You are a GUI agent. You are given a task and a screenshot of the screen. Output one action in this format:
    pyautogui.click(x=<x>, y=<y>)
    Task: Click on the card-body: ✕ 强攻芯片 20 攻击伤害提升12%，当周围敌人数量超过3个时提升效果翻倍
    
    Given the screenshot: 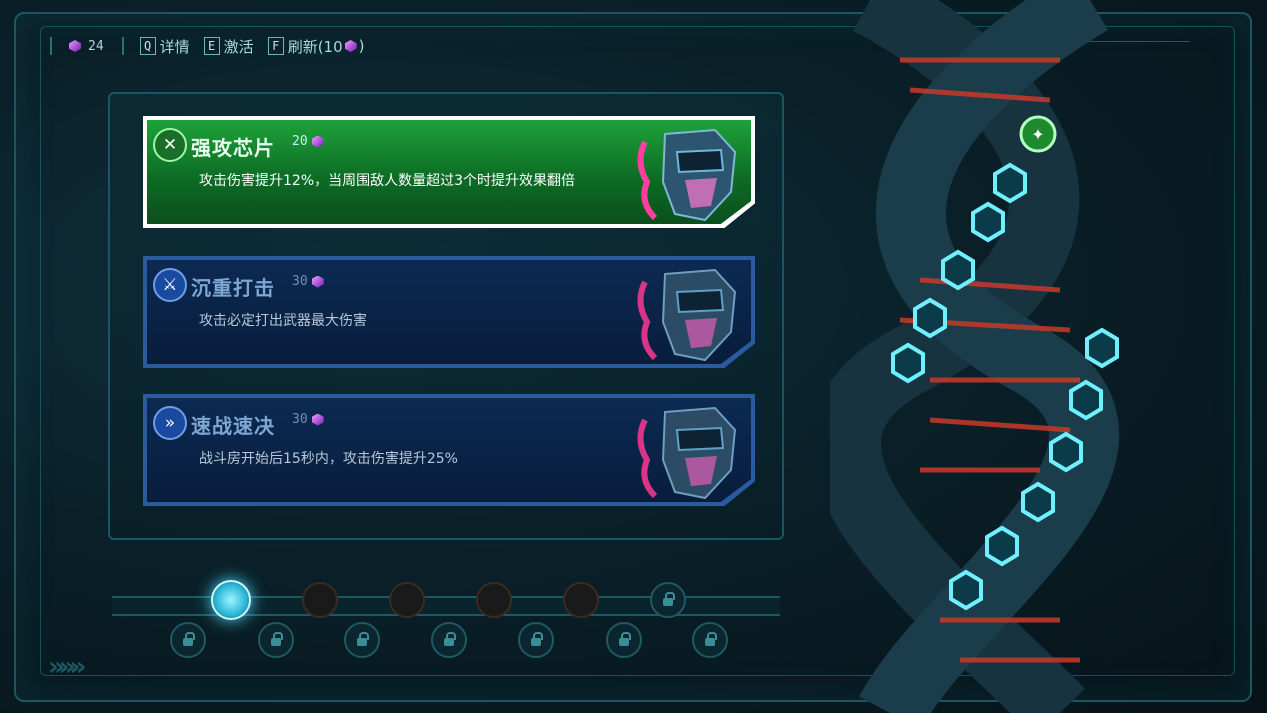 What is the action you would take?
    pyautogui.click(x=449, y=172)
    